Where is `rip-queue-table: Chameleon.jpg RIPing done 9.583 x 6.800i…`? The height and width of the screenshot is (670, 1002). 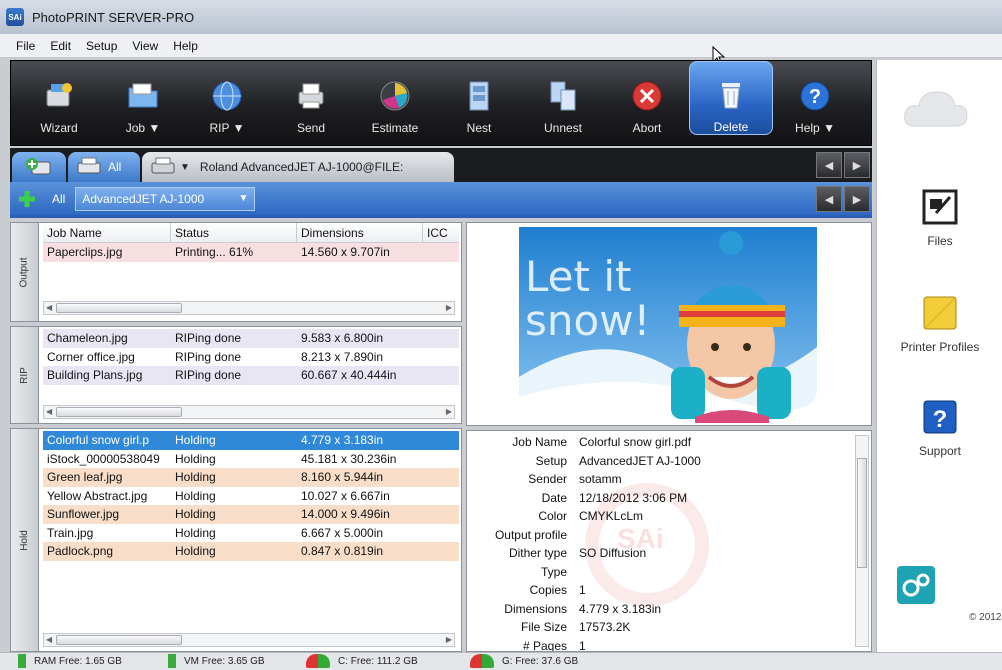 rip-queue-table: Chameleon.jpg RIPing done 9.583 x 6.800i… is located at coordinates (251, 357).